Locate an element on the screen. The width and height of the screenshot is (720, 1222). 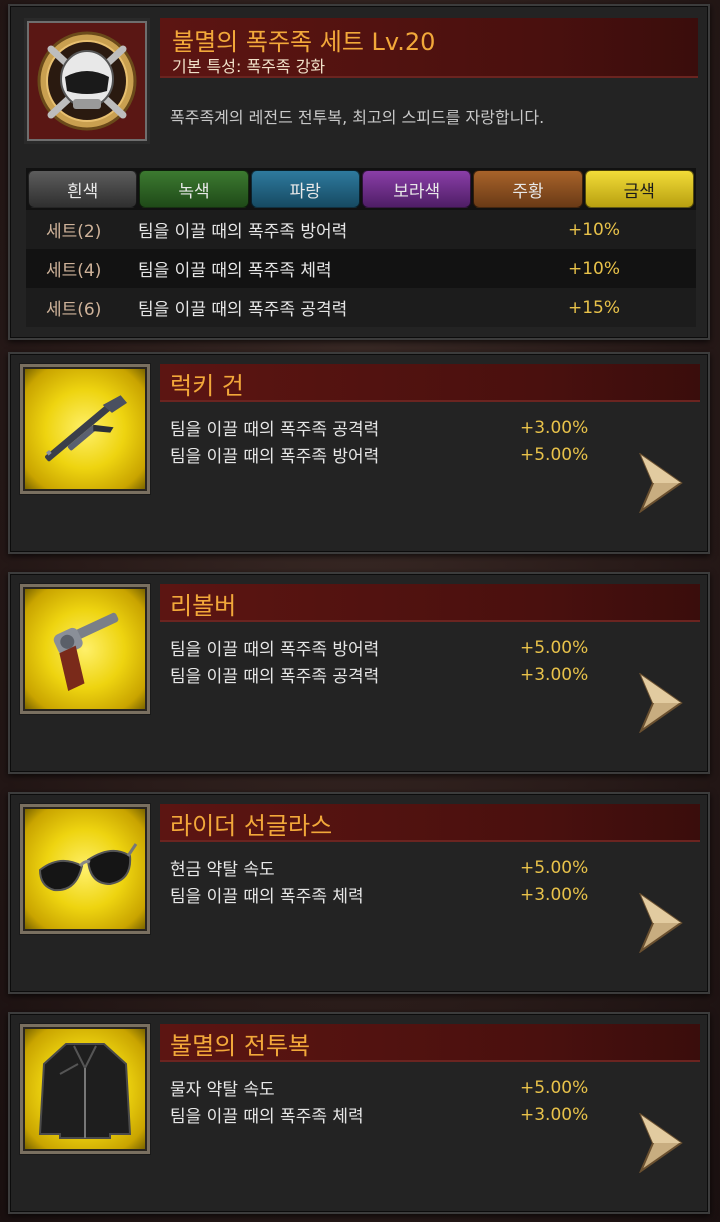
revolver-icon is located at coordinates (86, 652).